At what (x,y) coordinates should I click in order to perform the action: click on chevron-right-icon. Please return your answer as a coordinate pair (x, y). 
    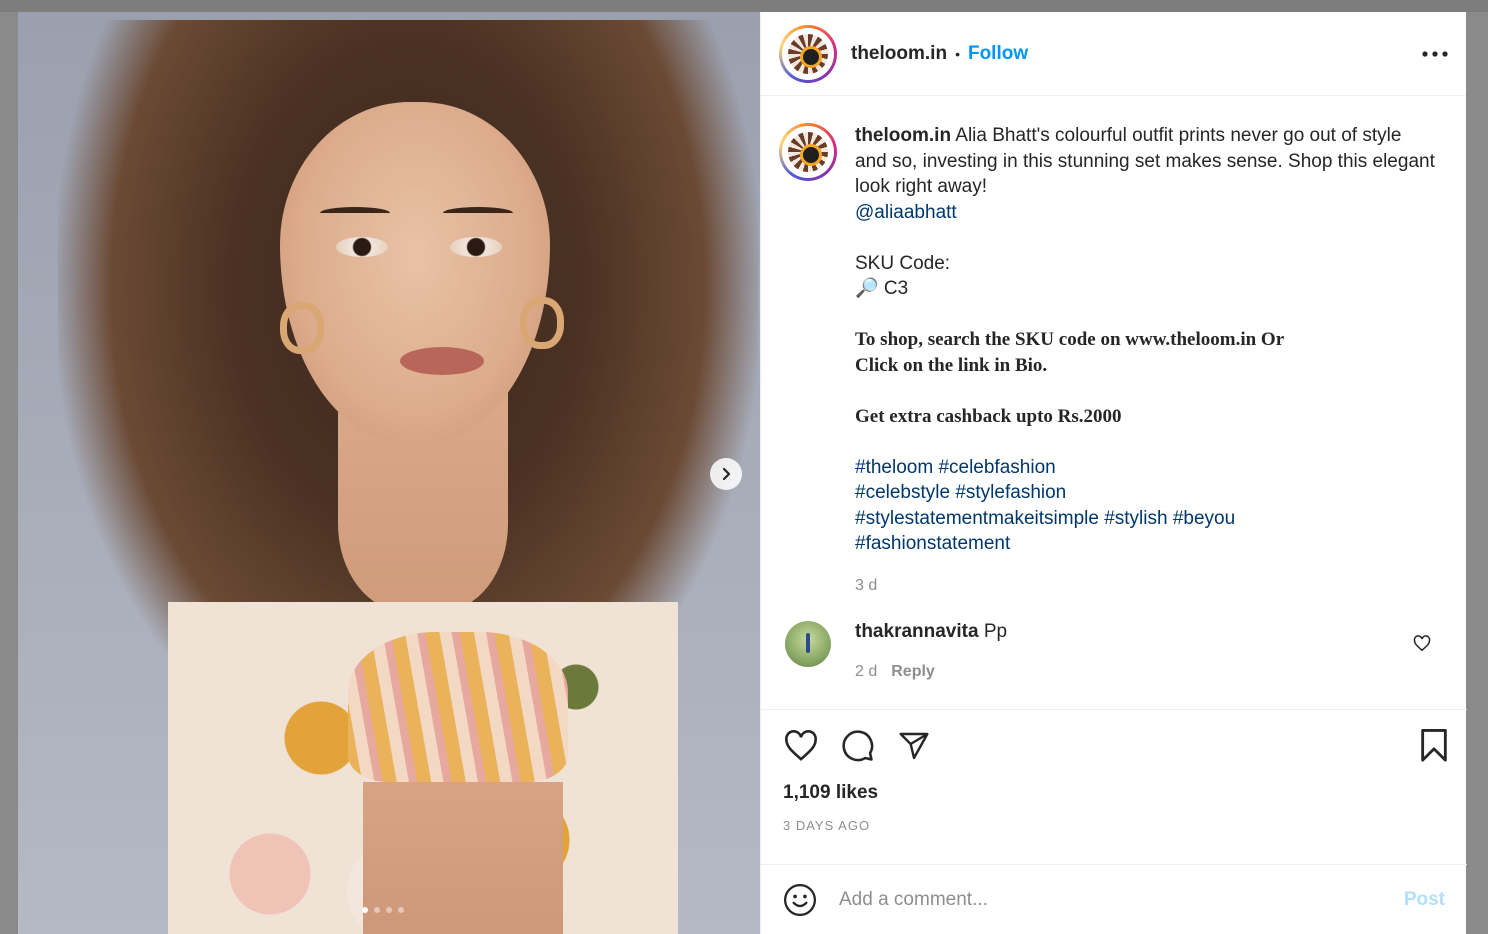
    Looking at the image, I should click on (726, 474).